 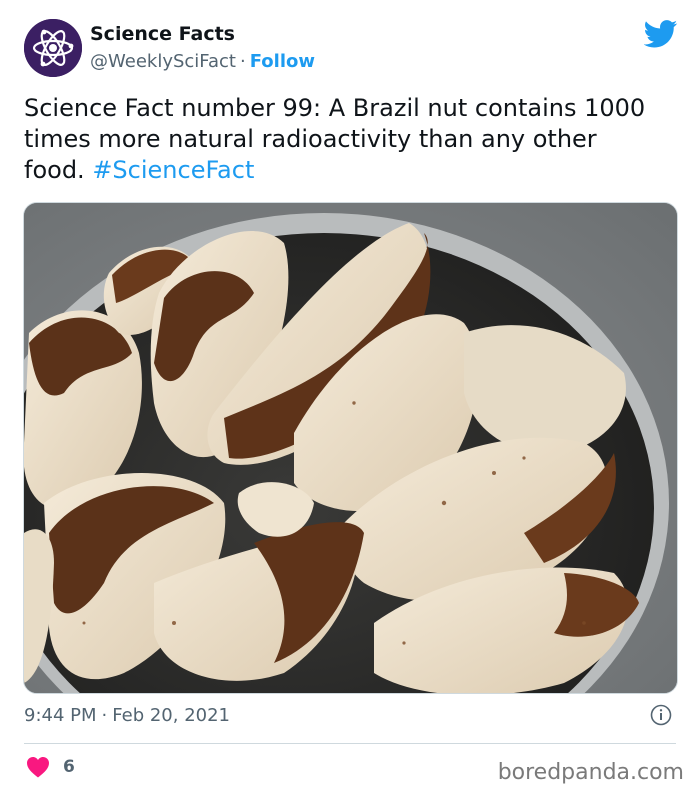 I want to click on like-count: 6, so click(x=69, y=767).